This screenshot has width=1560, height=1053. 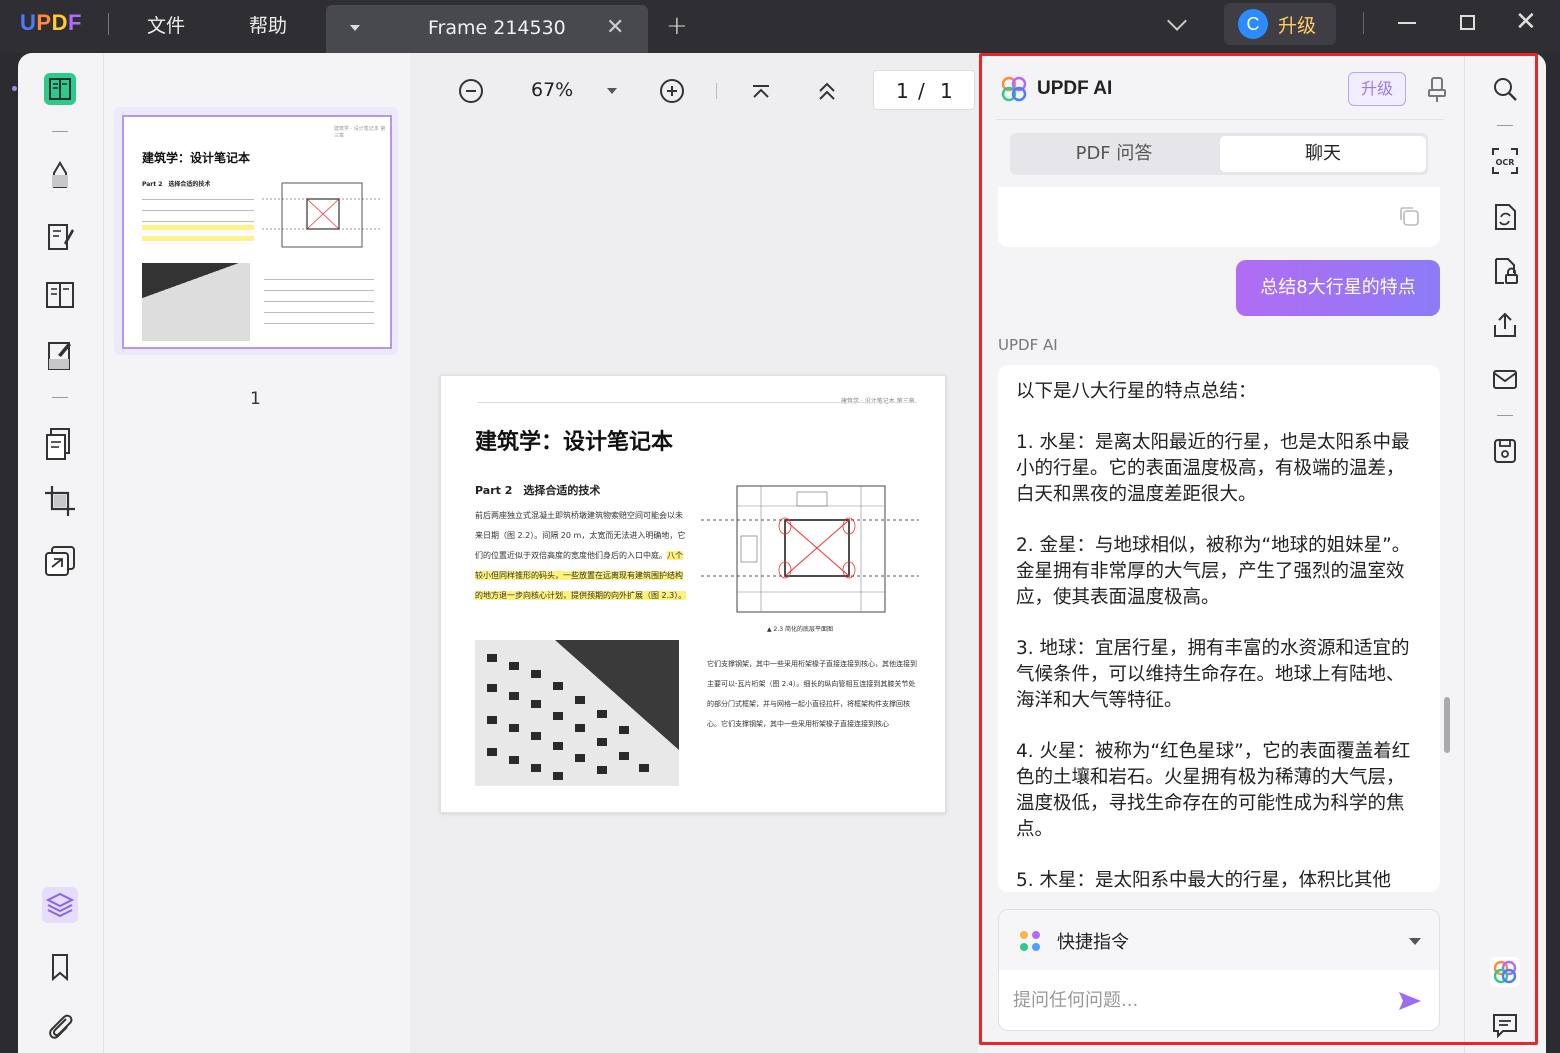 What do you see at coordinates (176, 184) in the screenshot?
I see `thumb-part: Part 2 选择合适的技术` at bounding box center [176, 184].